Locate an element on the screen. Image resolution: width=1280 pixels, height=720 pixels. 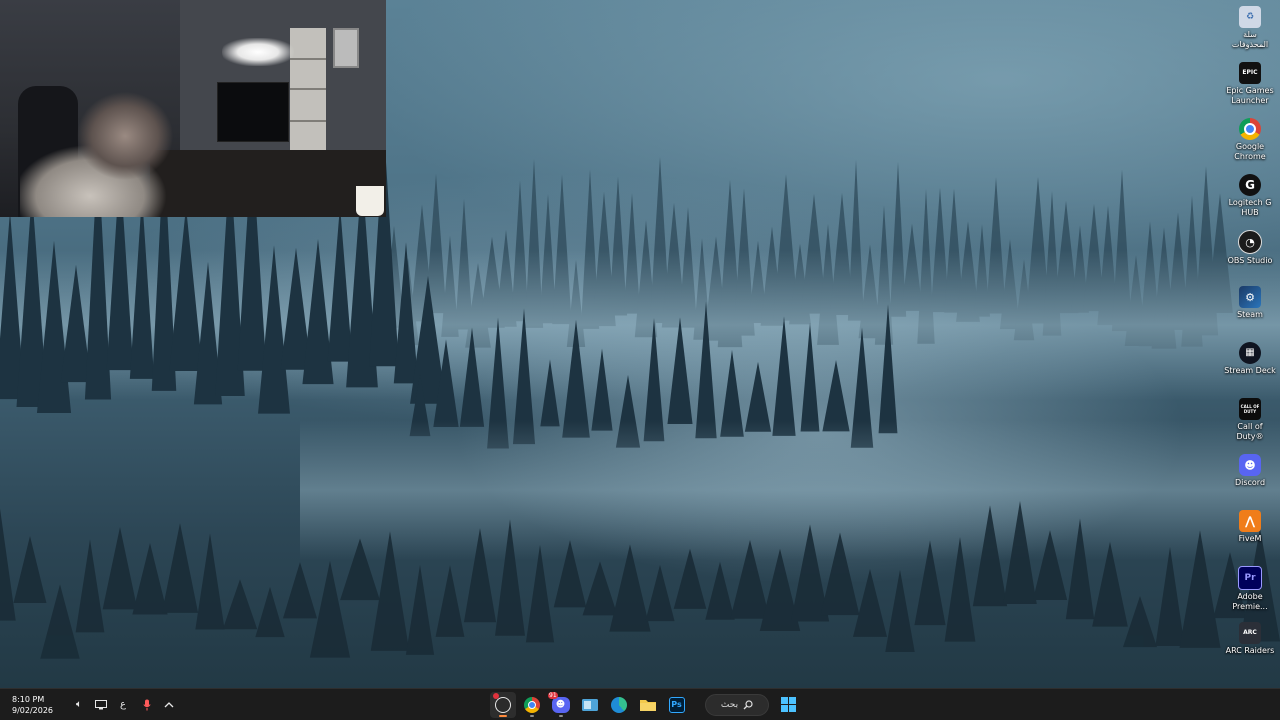
desktop-icon-call-of-duty: CALL OF DUTY Call of Duty® is located at coordinates (1250, 418).